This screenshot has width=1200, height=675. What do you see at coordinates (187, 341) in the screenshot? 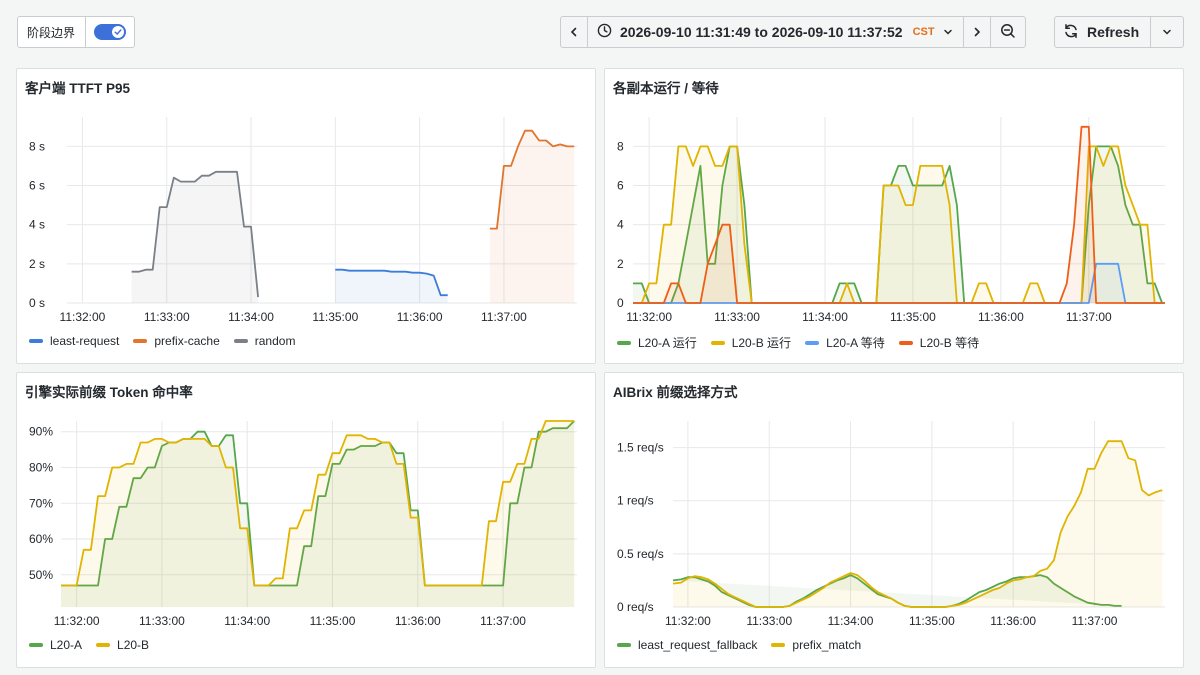
I see `legend-label: prefix-cache` at bounding box center [187, 341].